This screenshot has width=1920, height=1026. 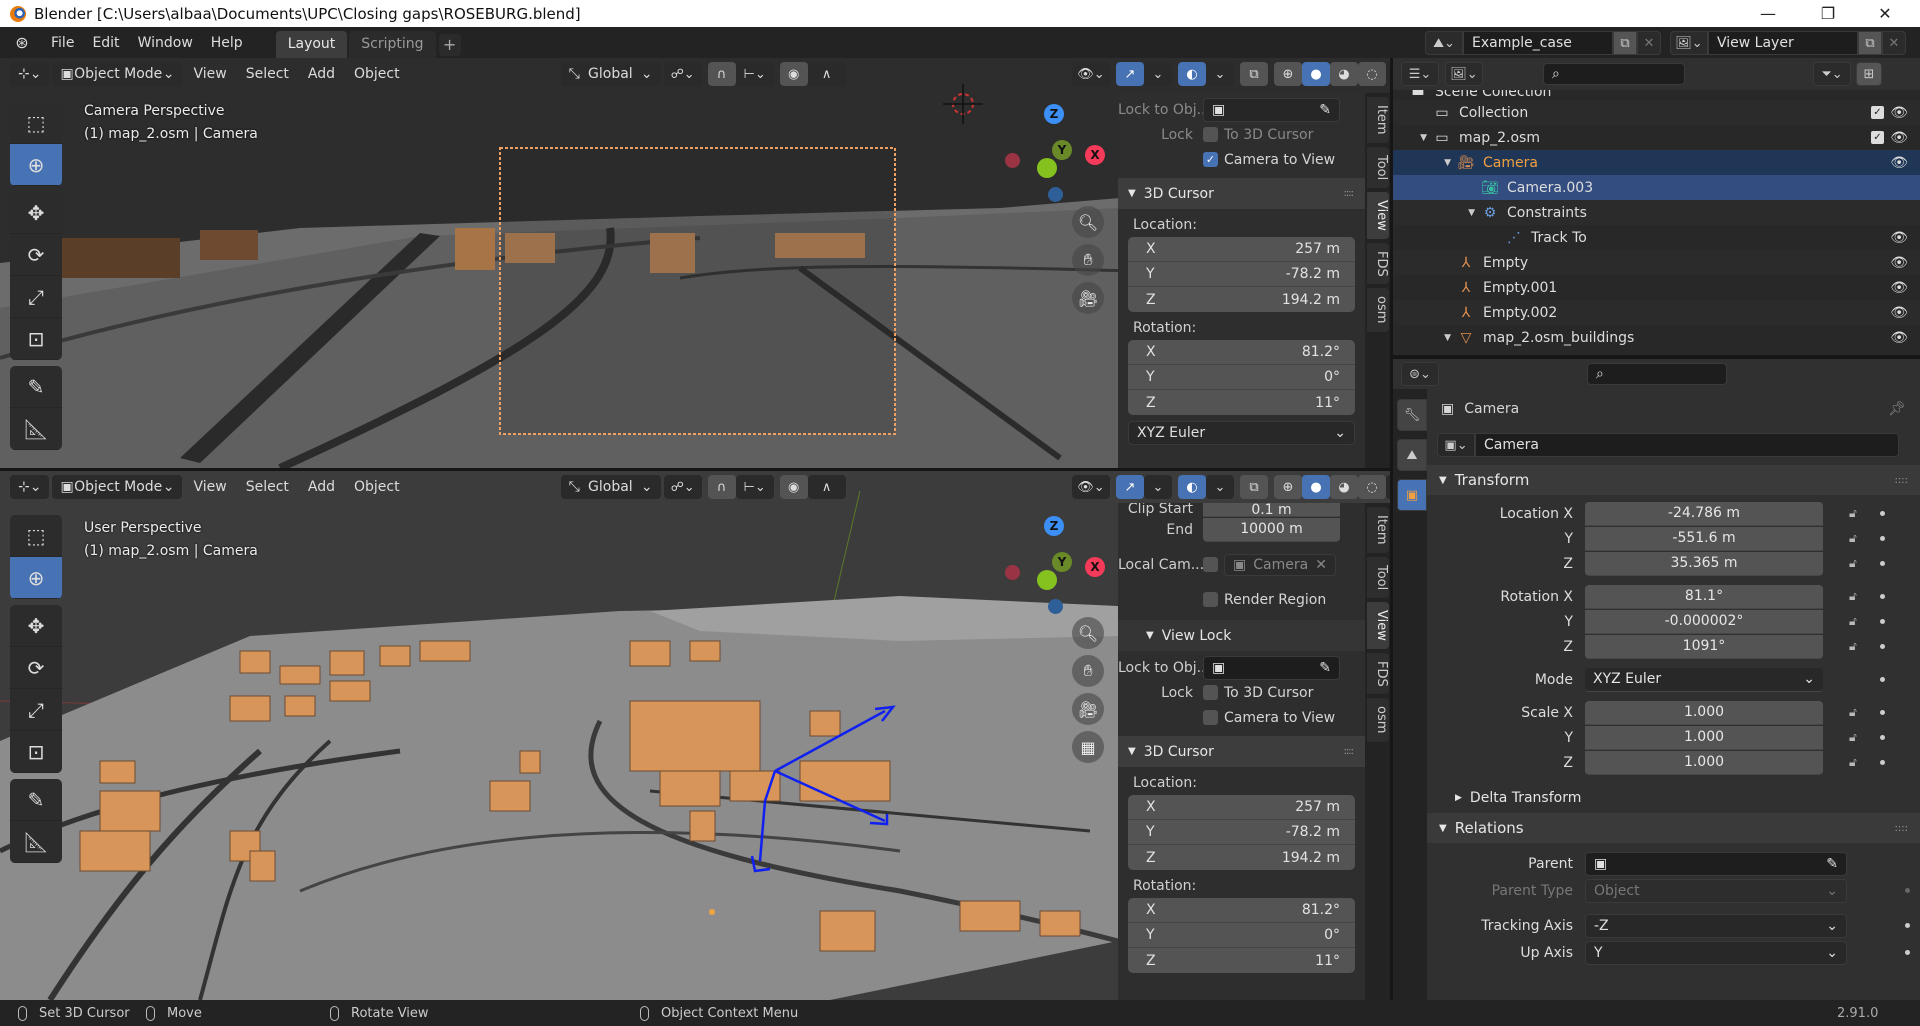 I want to click on orientation-dropdown: ⤡ Global ⌄, so click(x=610, y=74).